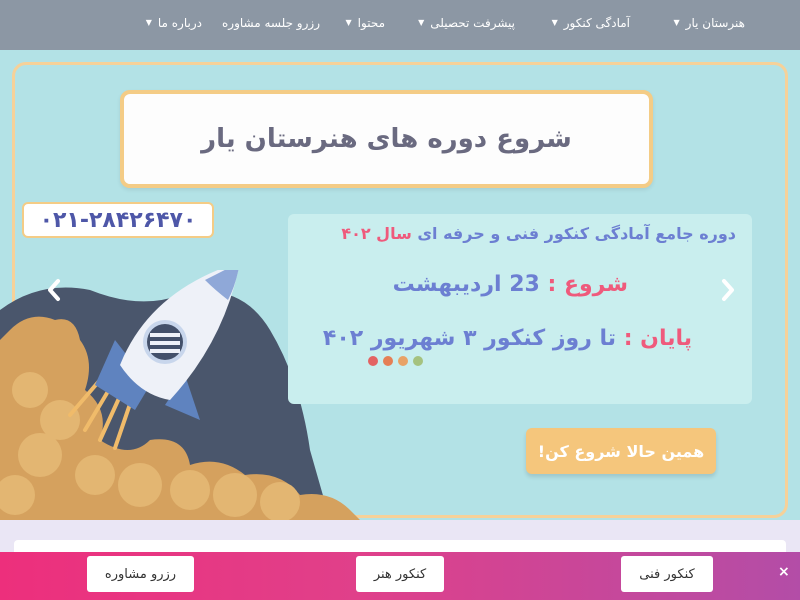 This screenshot has width=800, height=600. Describe the element at coordinates (179, 23) in the screenshot. I see `nav-item-label: درباره ما` at that location.